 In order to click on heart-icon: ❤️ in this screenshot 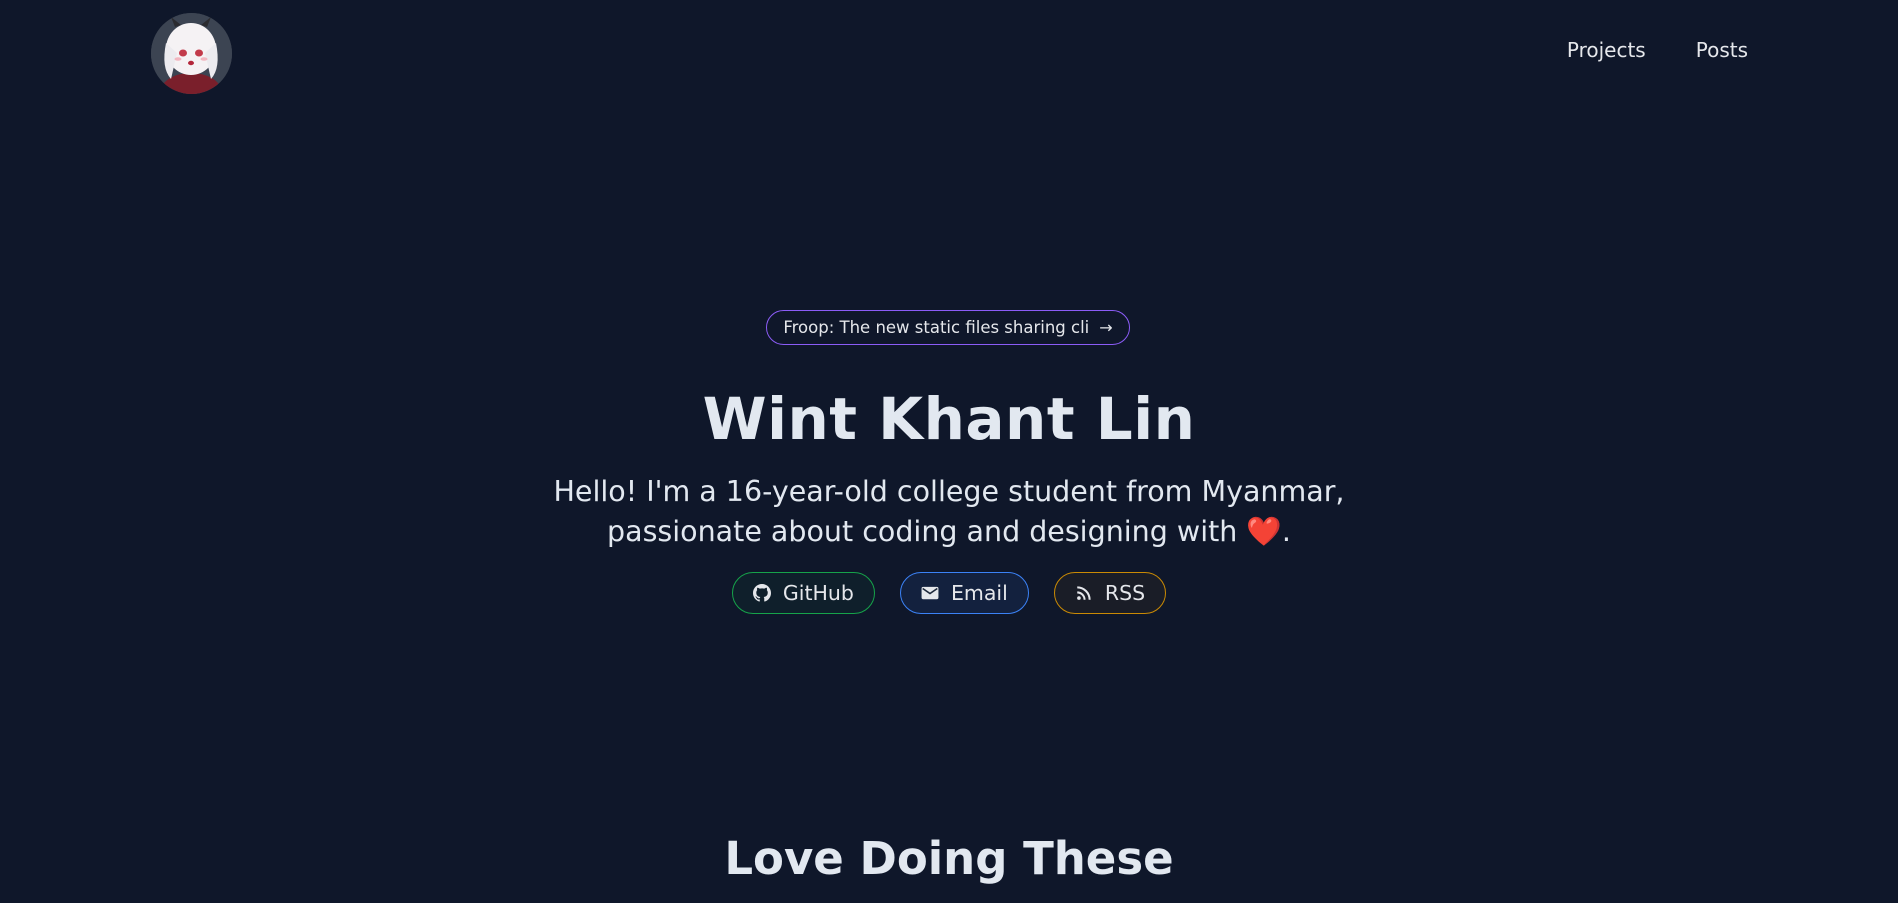, I will do `click(1264, 531)`.